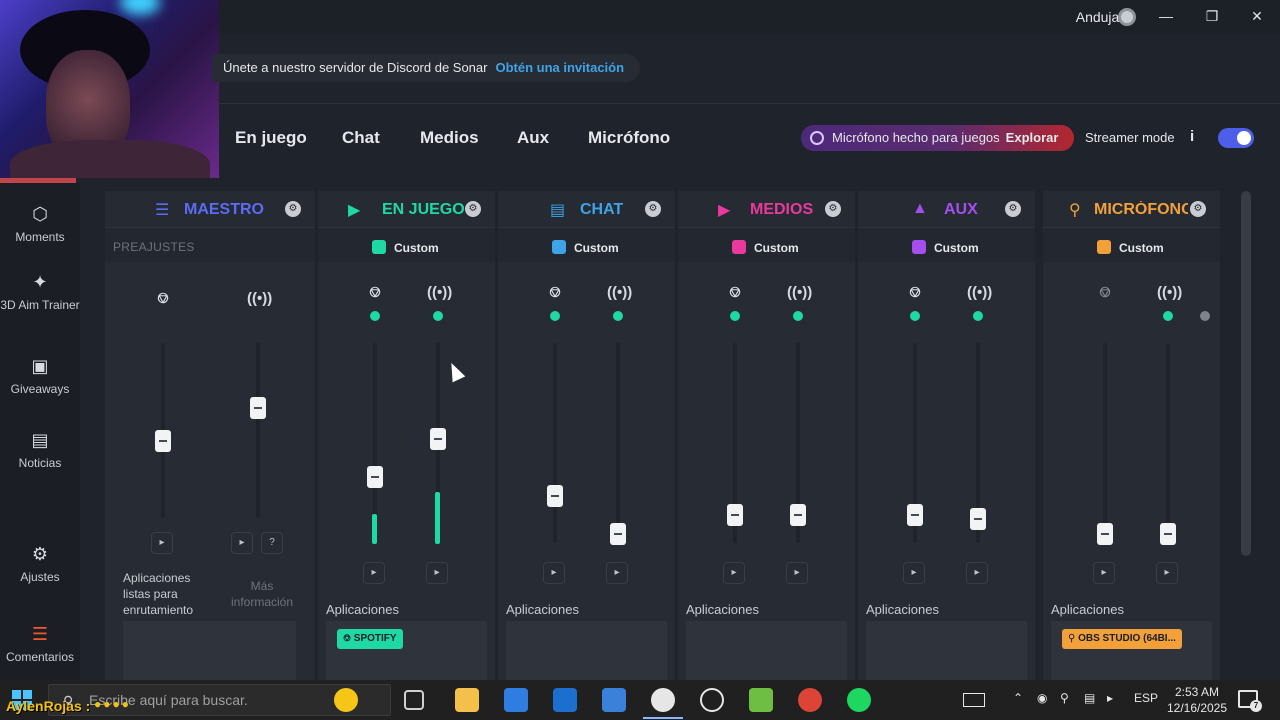 The width and height of the screenshot is (1280, 720). I want to click on microphone-tray-icon: ⚲, so click(1064, 698).